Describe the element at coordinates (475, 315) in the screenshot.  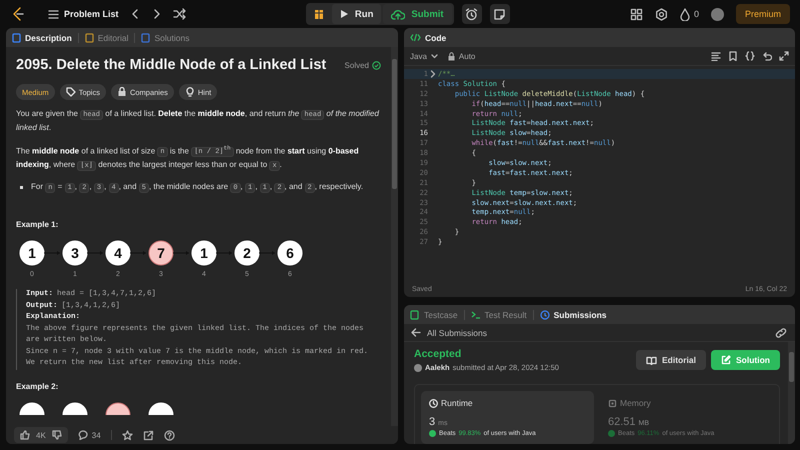
I see `terminal-icon` at that location.